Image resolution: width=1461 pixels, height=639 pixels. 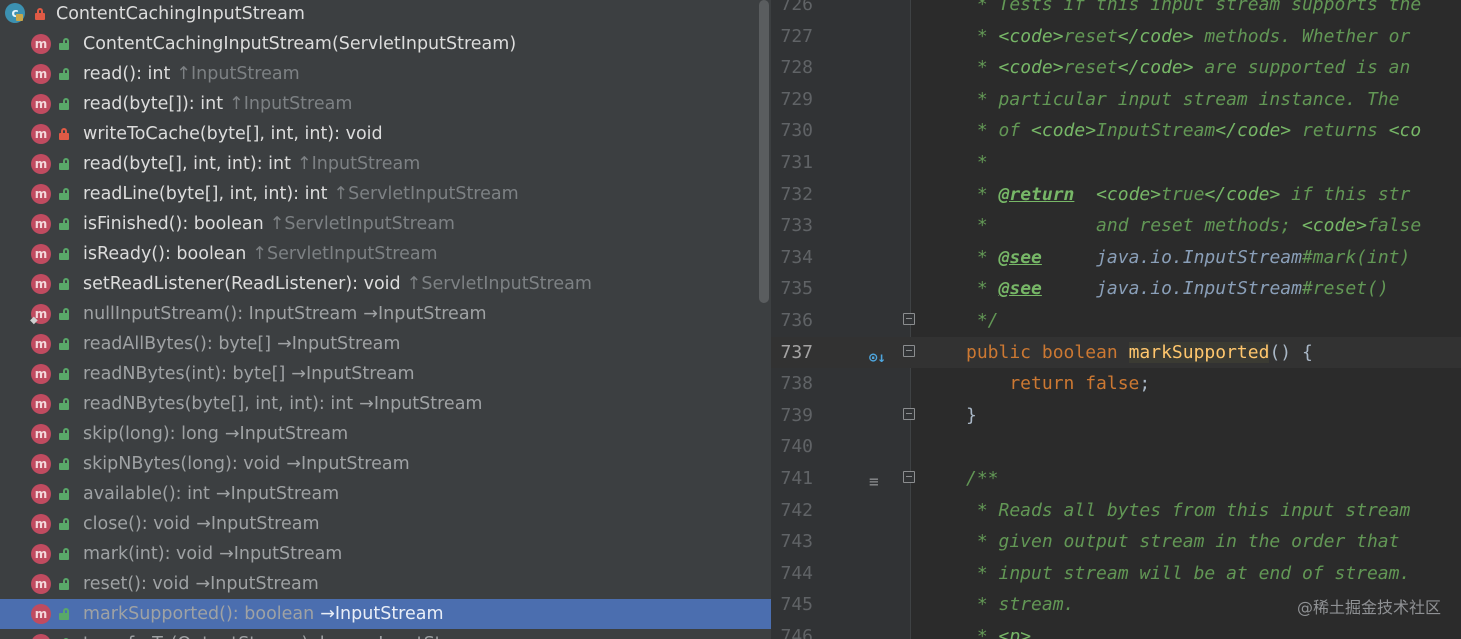 I want to click on code-token: */, so click(x=982, y=320).